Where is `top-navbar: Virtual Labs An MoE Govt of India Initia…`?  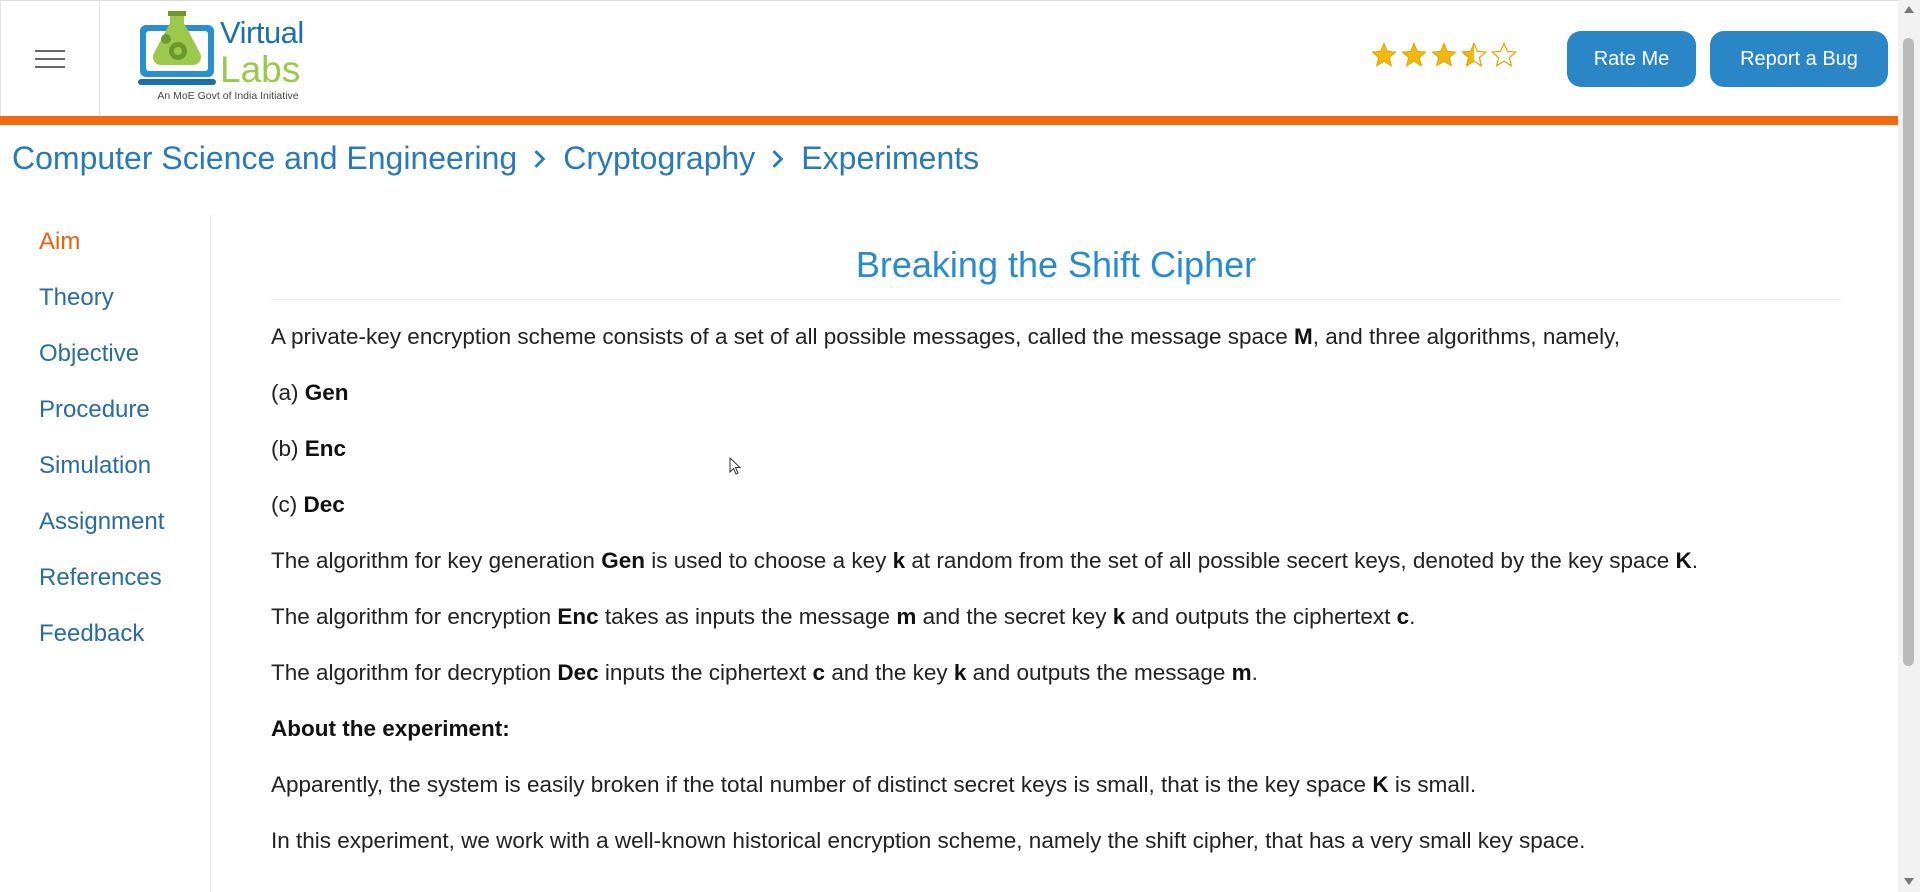
top-navbar: Virtual Labs An MoE Govt of India Initia… is located at coordinates (949, 58).